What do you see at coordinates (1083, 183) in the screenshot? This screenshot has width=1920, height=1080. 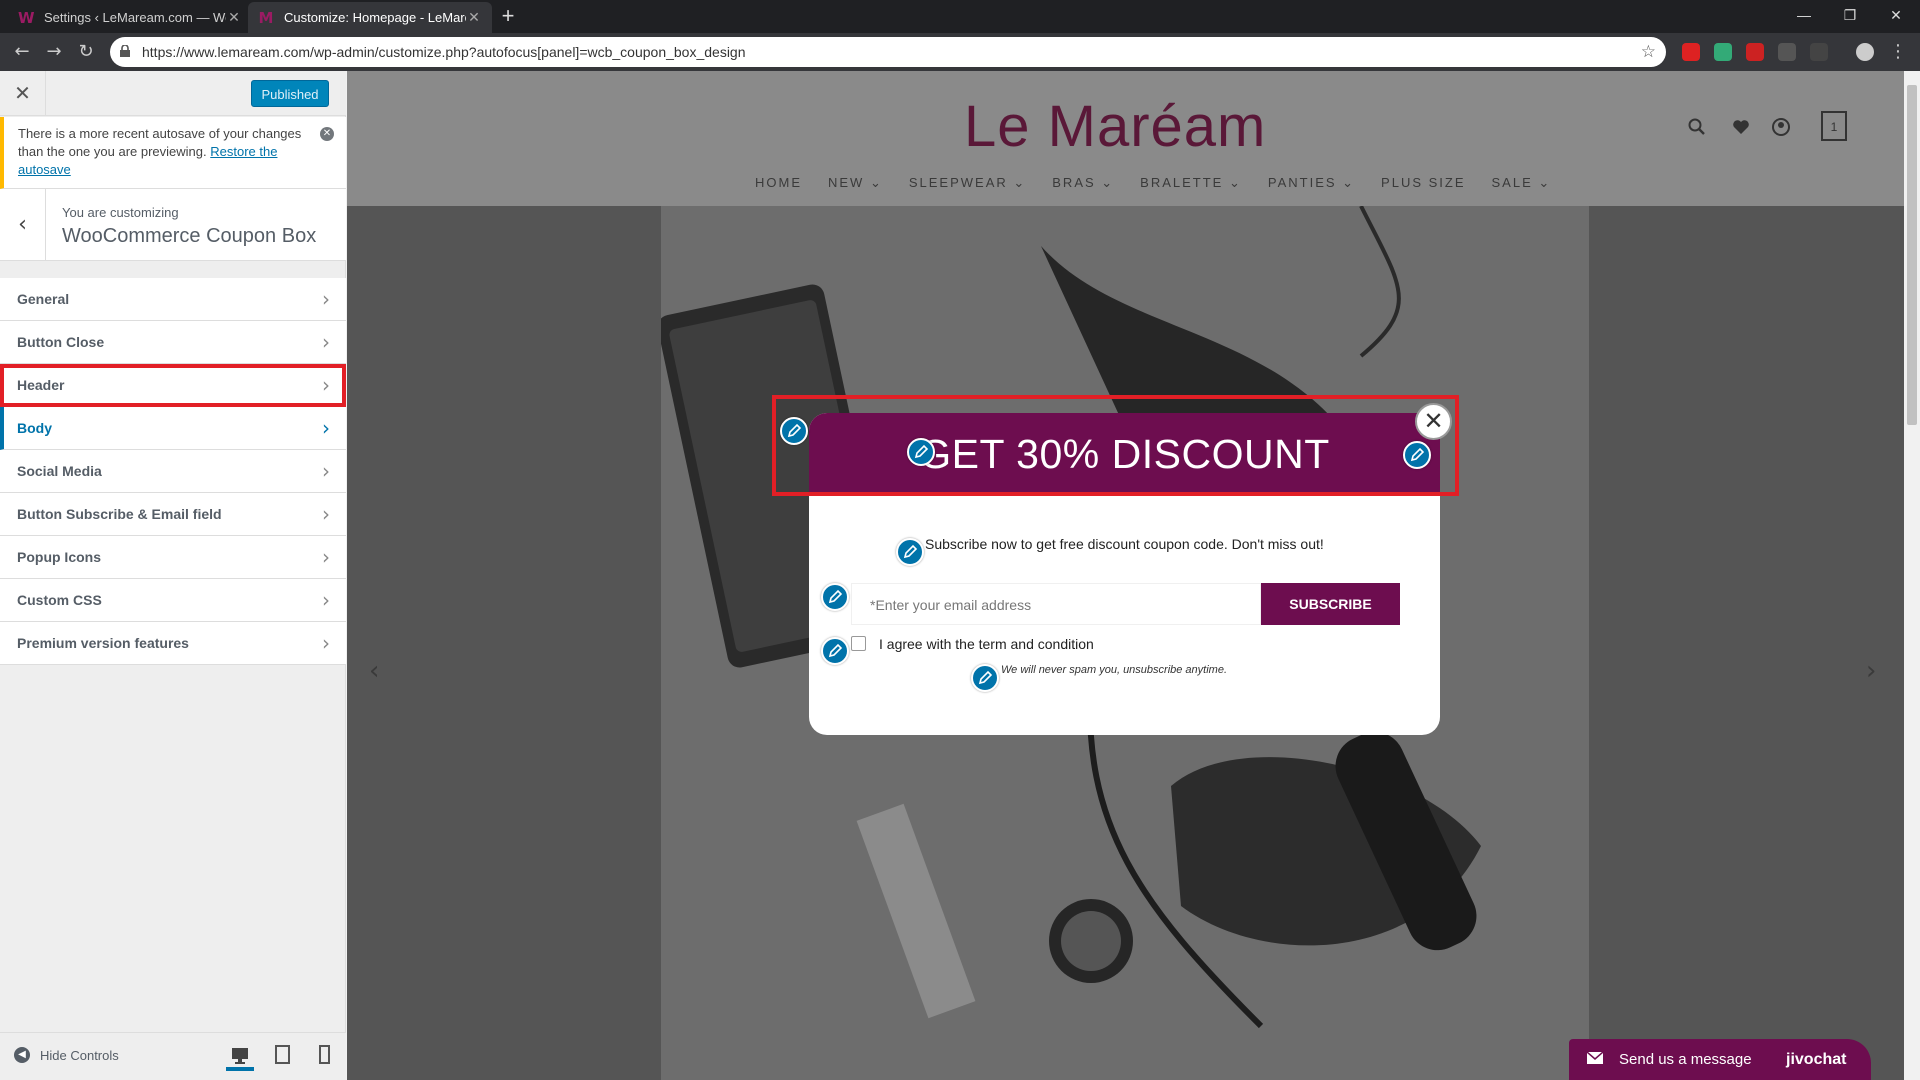 I see `nav-item: BRAS ⌄` at bounding box center [1083, 183].